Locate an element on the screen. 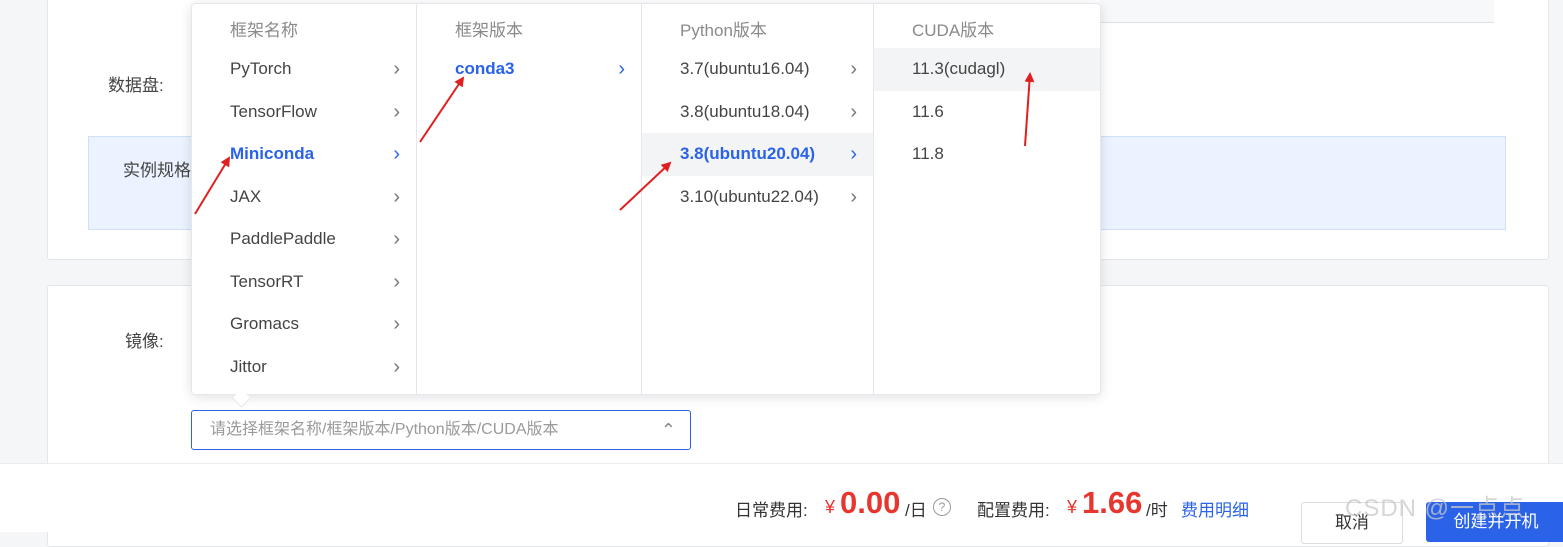 This screenshot has height=547, width=1563. cascader-option: TensorRT › is located at coordinates (304, 282).